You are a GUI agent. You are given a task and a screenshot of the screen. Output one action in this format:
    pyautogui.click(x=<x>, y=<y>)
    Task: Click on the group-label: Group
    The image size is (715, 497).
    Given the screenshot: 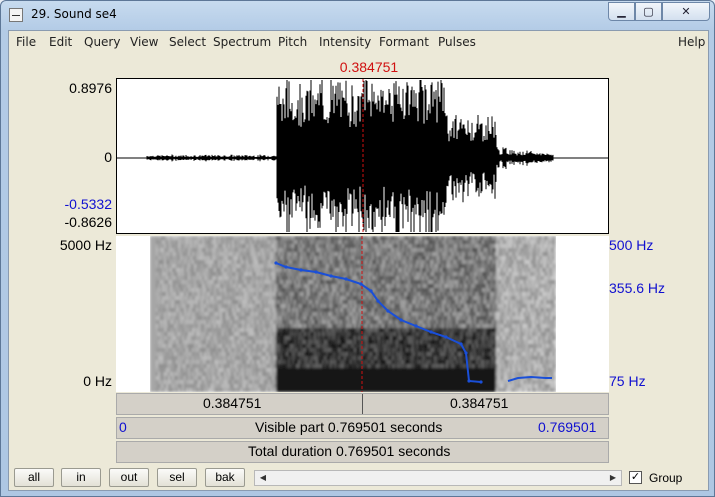 What is the action you would take?
    pyautogui.click(x=666, y=478)
    